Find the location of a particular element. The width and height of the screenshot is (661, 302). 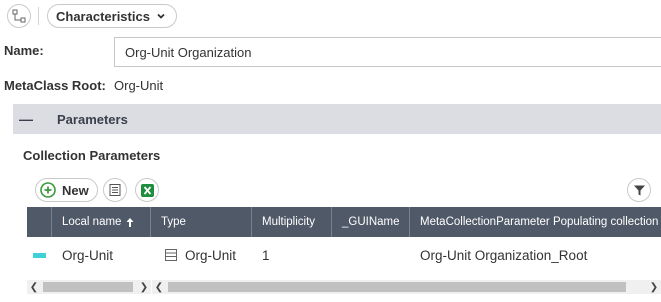

export-excel-button is located at coordinates (147, 190).